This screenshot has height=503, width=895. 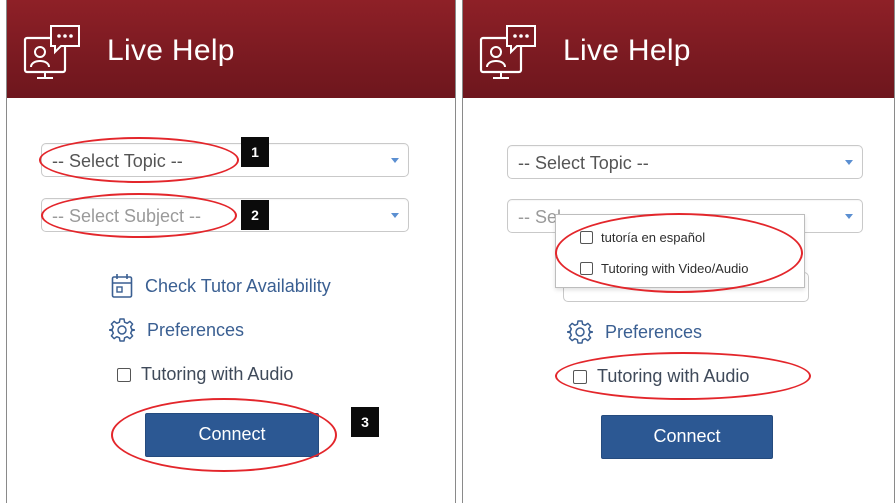 I want to click on video-audio-checkbox, so click(x=586, y=268).